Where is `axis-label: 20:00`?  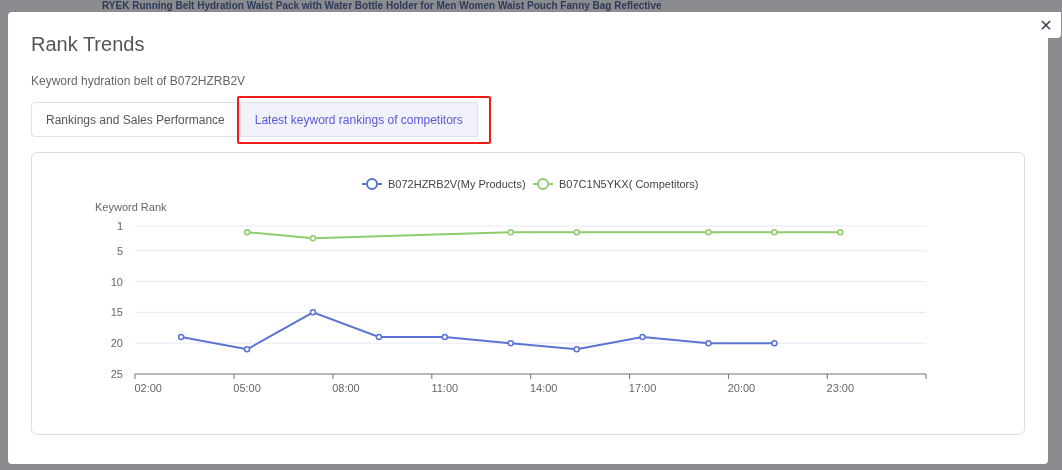
axis-label: 20:00 is located at coordinates (741, 388).